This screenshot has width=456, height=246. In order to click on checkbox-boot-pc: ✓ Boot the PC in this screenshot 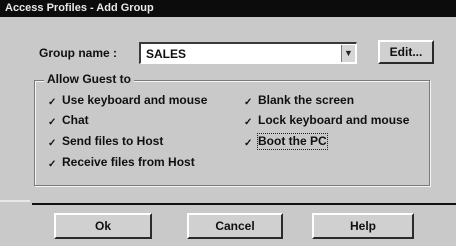, I will do `click(286, 141)`.